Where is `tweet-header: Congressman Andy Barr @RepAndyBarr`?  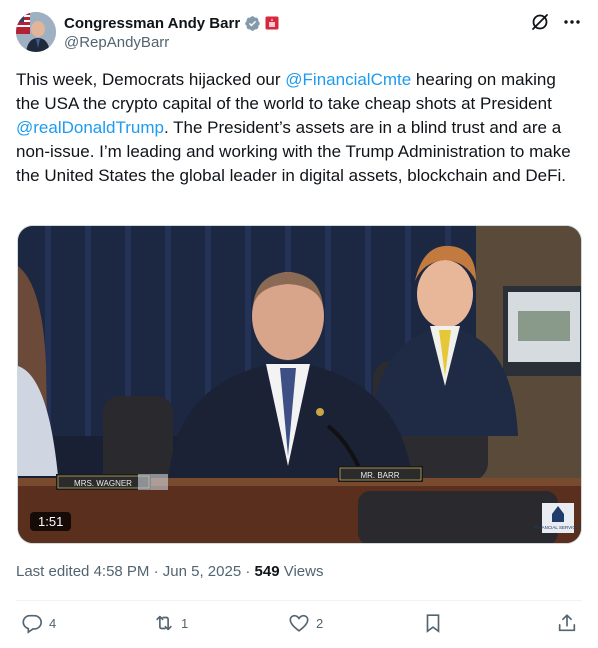 tweet-header: Congressman Andy Barr @RepAndyBarr is located at coordinates (299, 34).